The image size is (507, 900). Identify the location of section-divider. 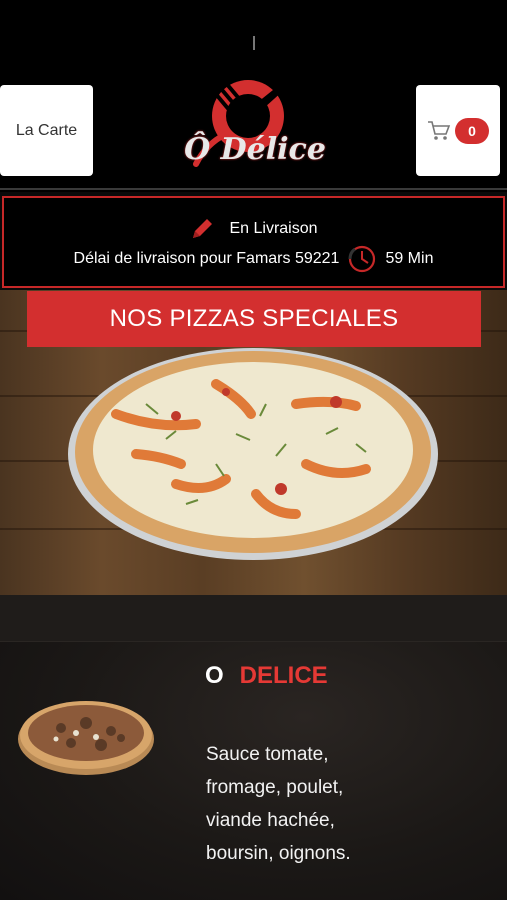
(253, 618).